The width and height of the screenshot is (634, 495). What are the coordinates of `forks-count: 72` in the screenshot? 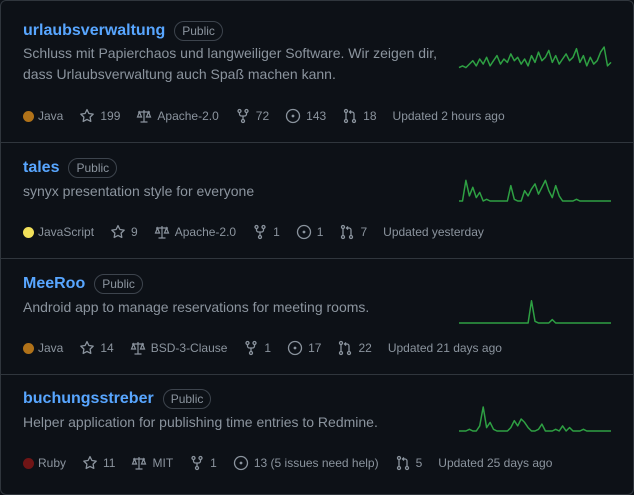 It's located at (262, 116).